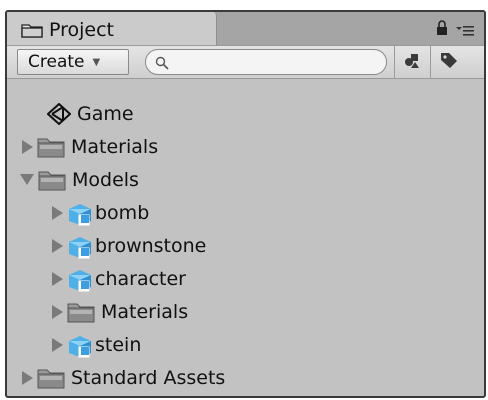  I want to click on search-field, so click(266, 62).